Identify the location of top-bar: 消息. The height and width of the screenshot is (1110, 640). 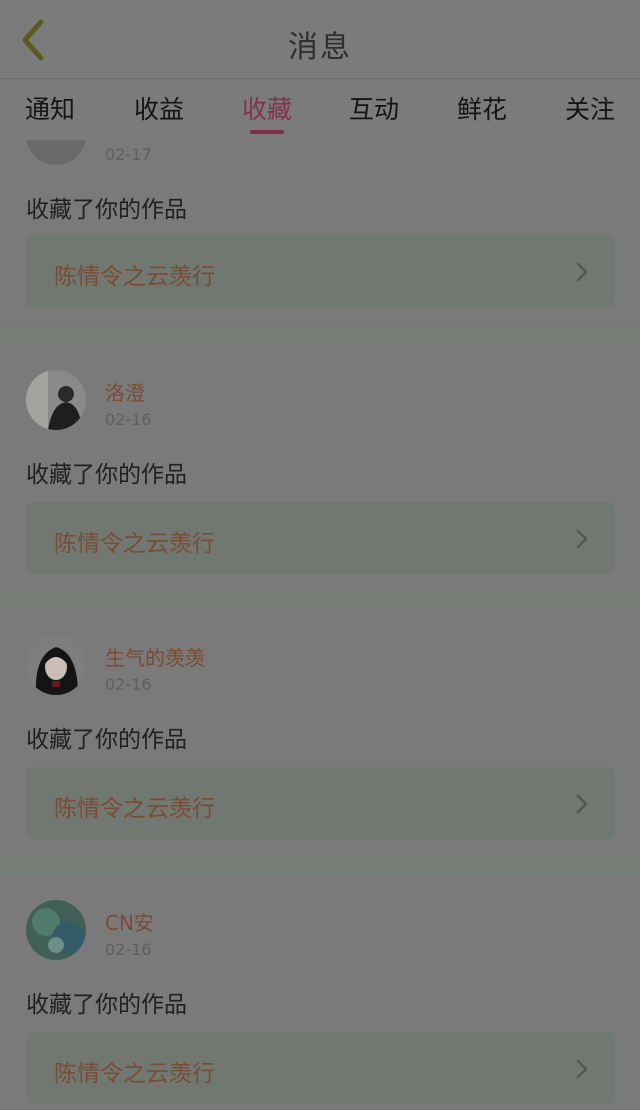
(320, 39).